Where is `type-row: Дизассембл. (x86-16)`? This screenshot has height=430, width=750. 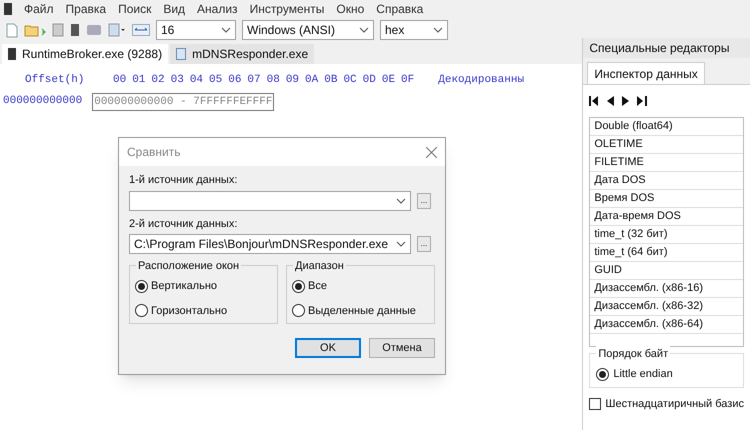 type-row: Дизассембл. (x86-16) is located at coordinates (666, 289).